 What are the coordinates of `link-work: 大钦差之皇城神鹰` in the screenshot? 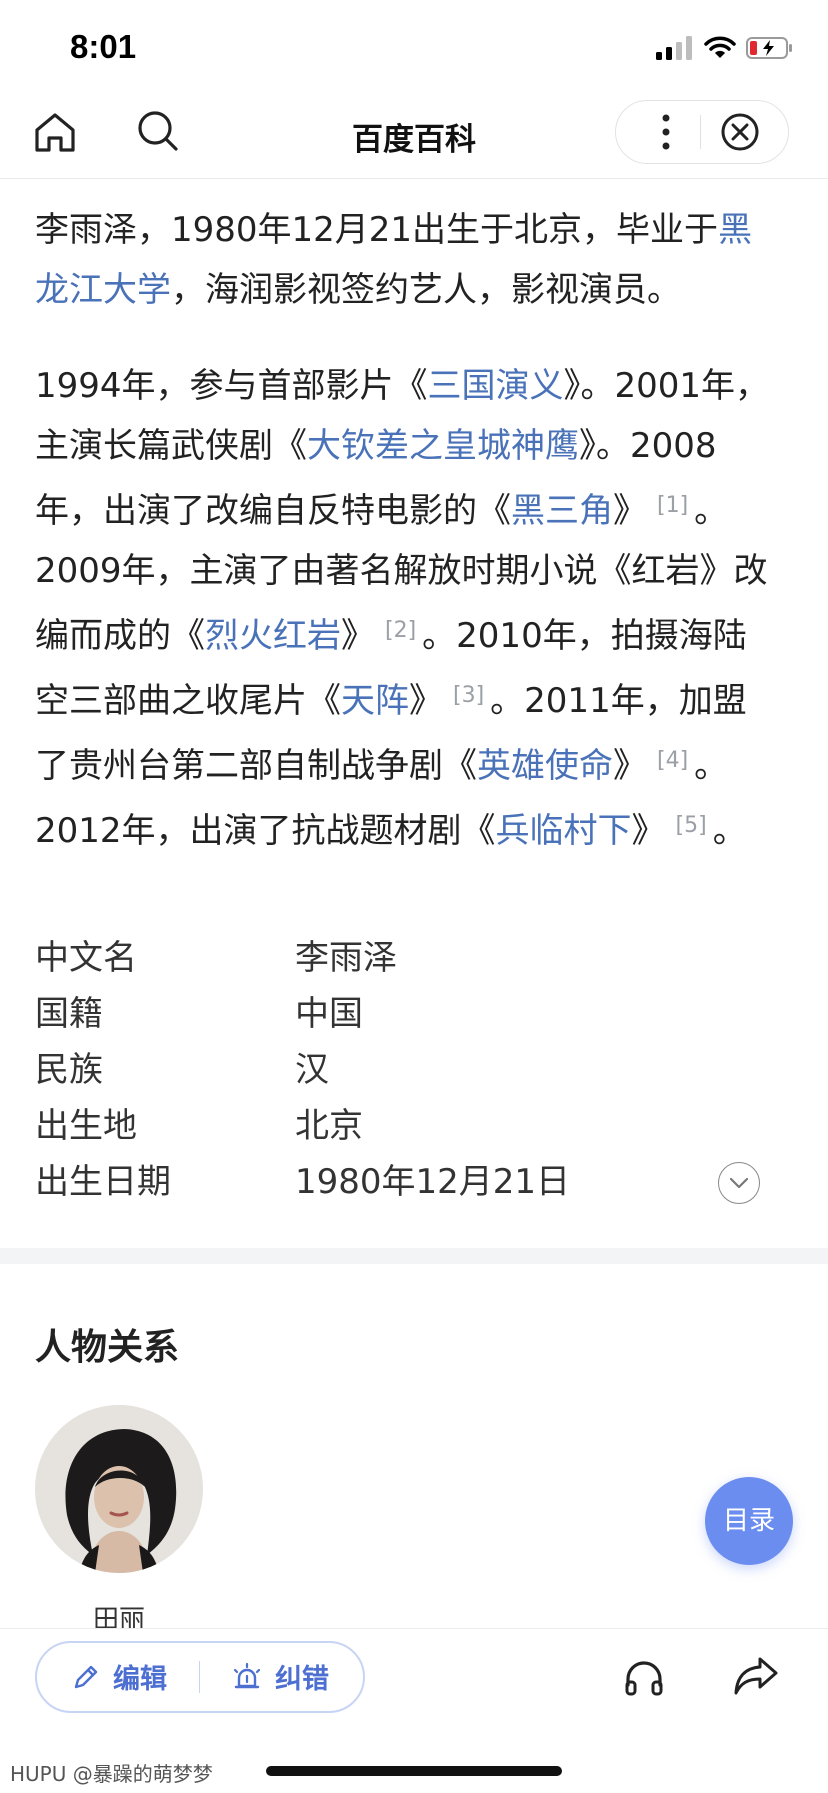 It's located at (443, 446).